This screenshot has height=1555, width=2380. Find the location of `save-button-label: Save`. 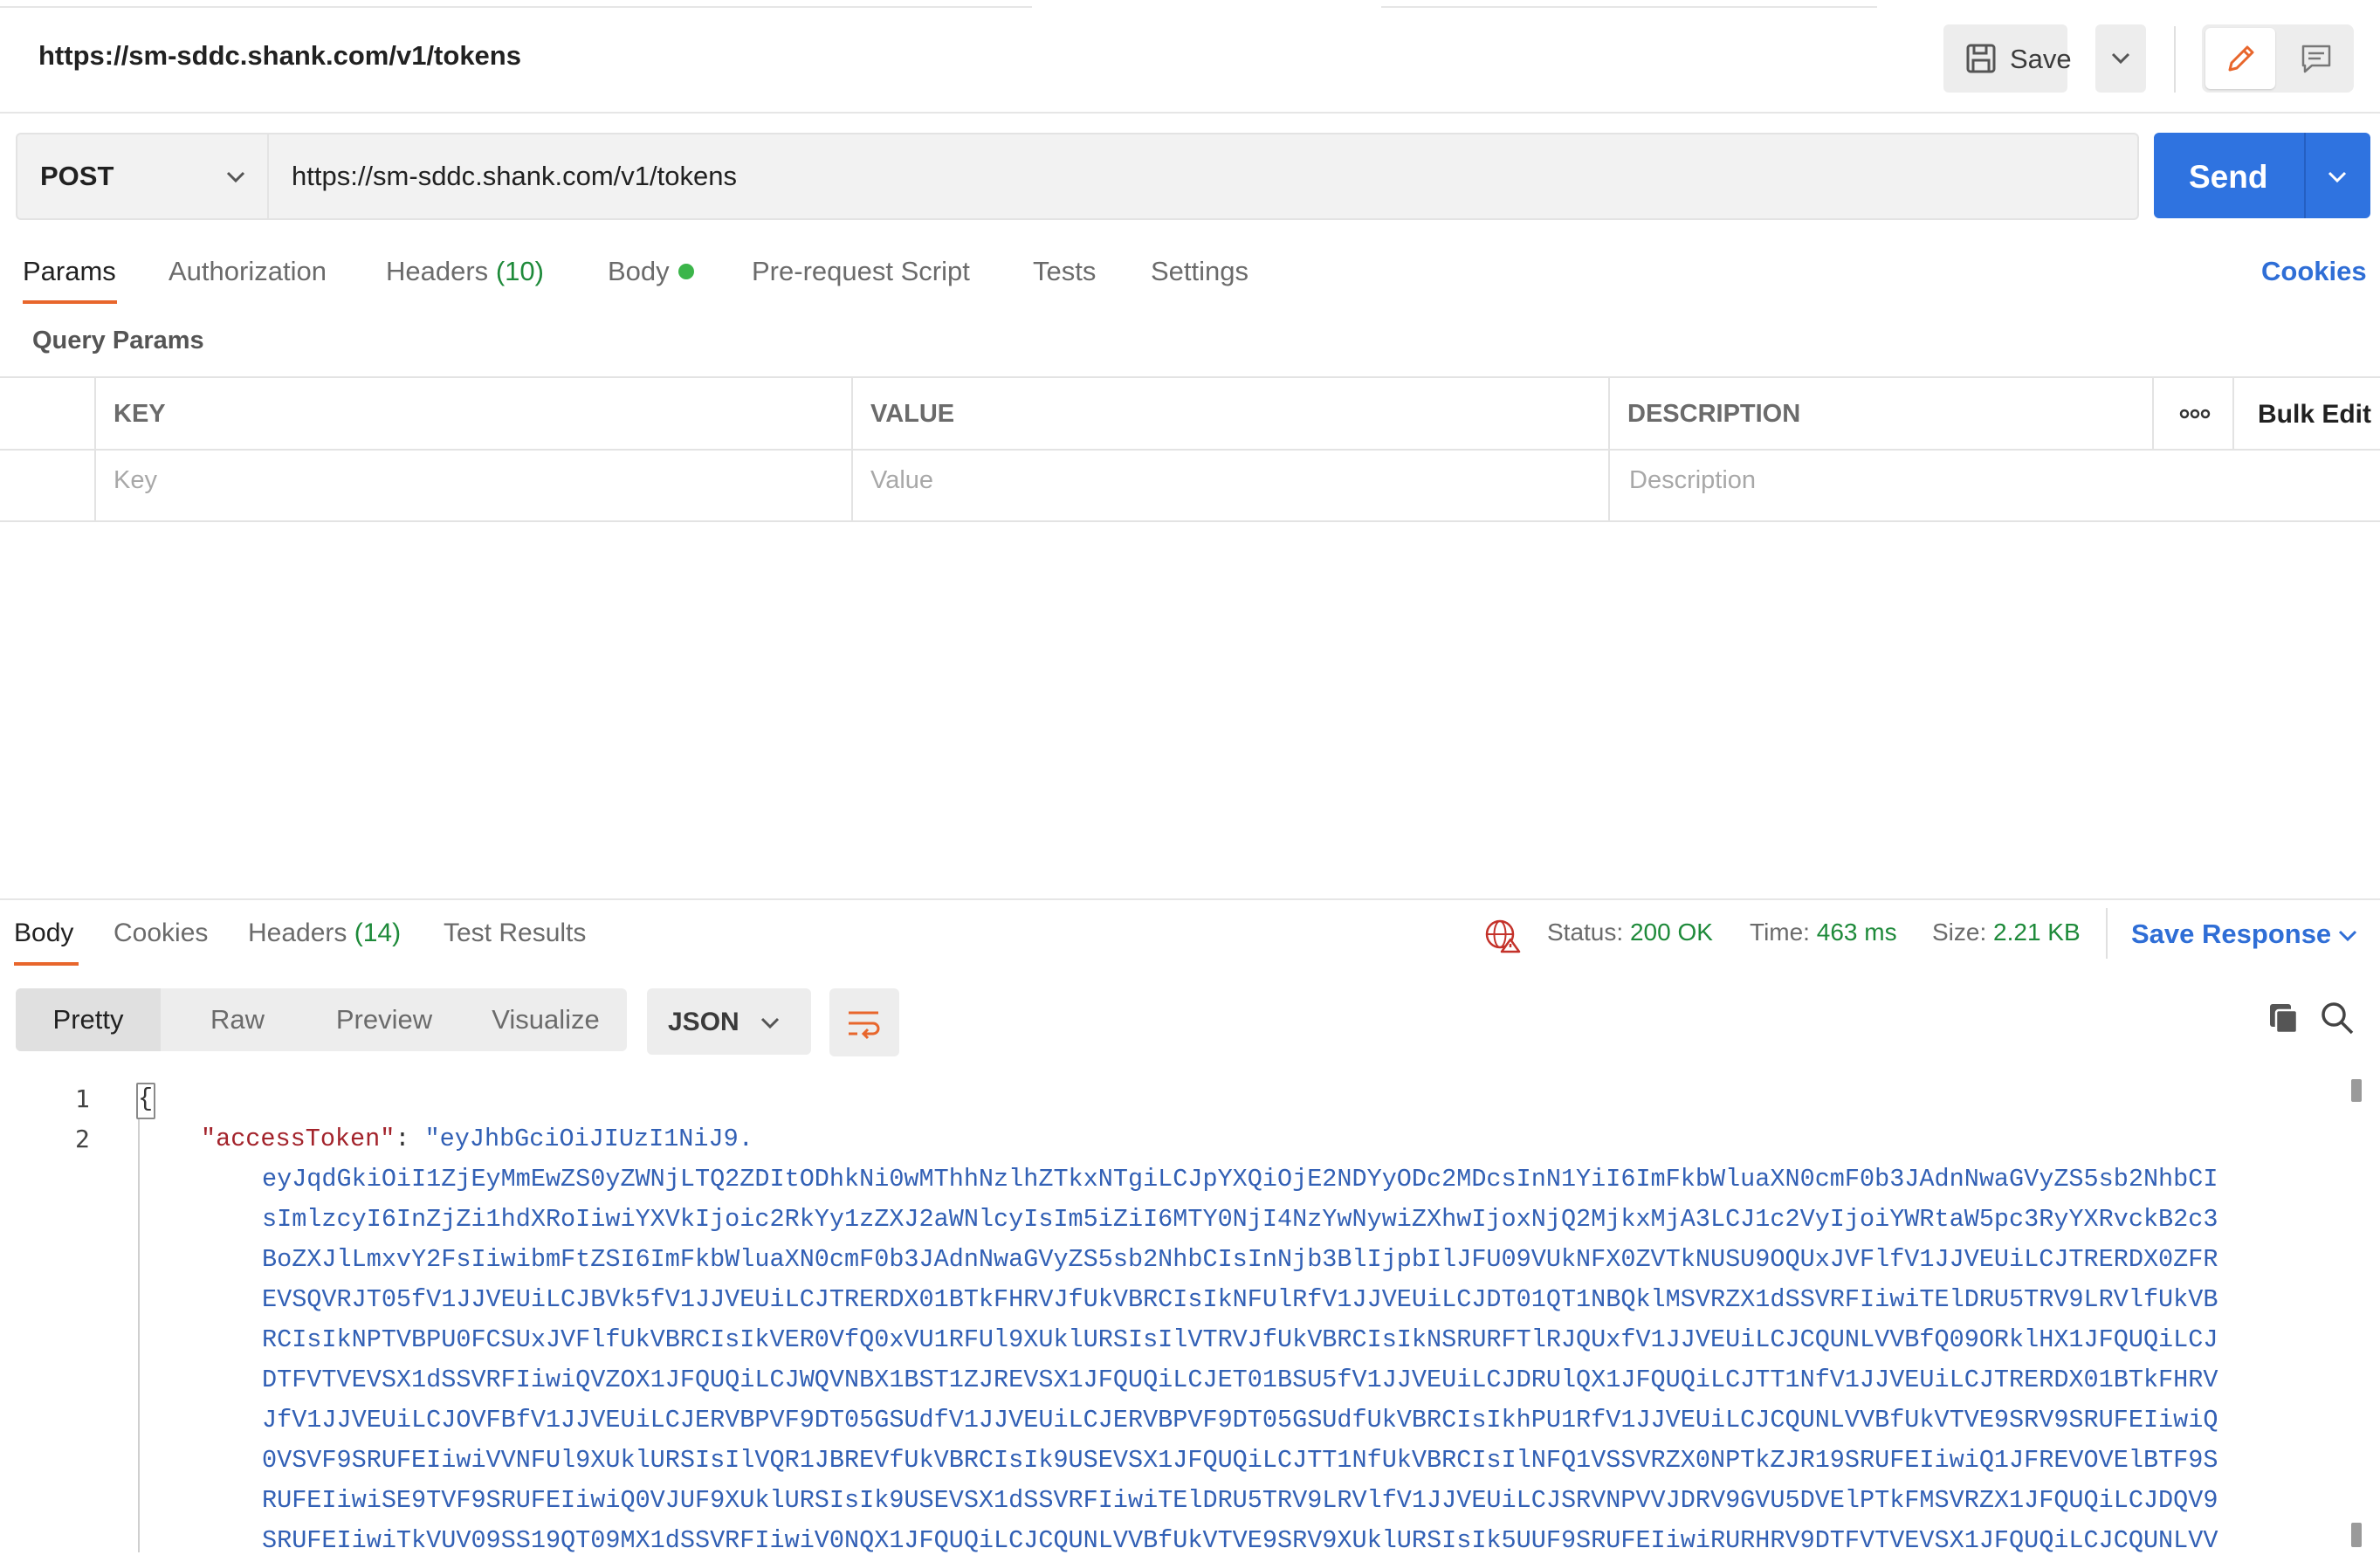

save-button-label: Save is located at coordinates (2041, 59).